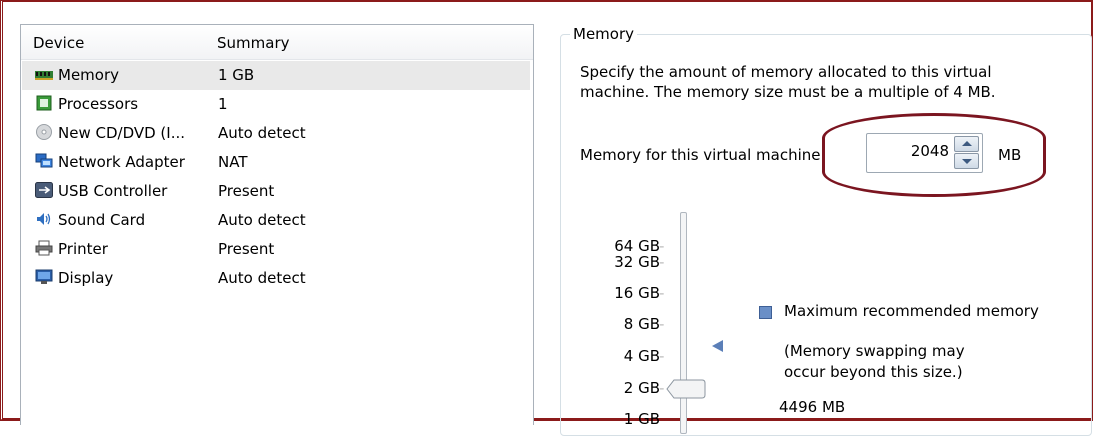 The height and width of the screenshot is (436, 1093). What do you see at coordinates (121, 162) in the screenshot?
I see `device-name: Network Adapter` at bounding box center [121, 162].